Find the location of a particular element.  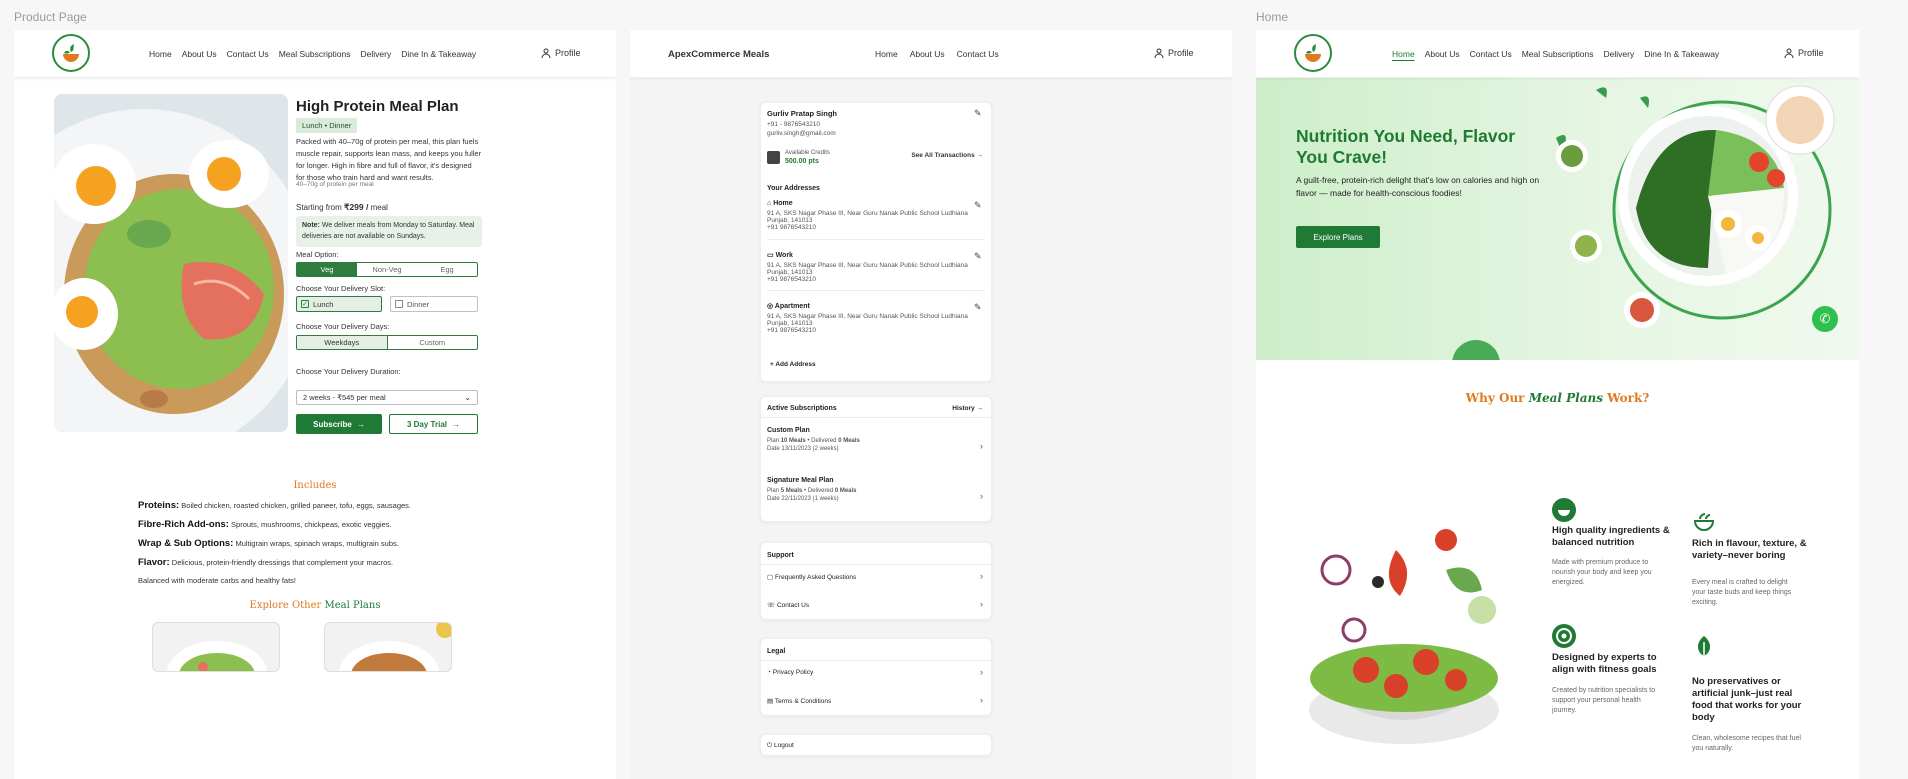

address-label: Home is located at coordinates (783, 203).